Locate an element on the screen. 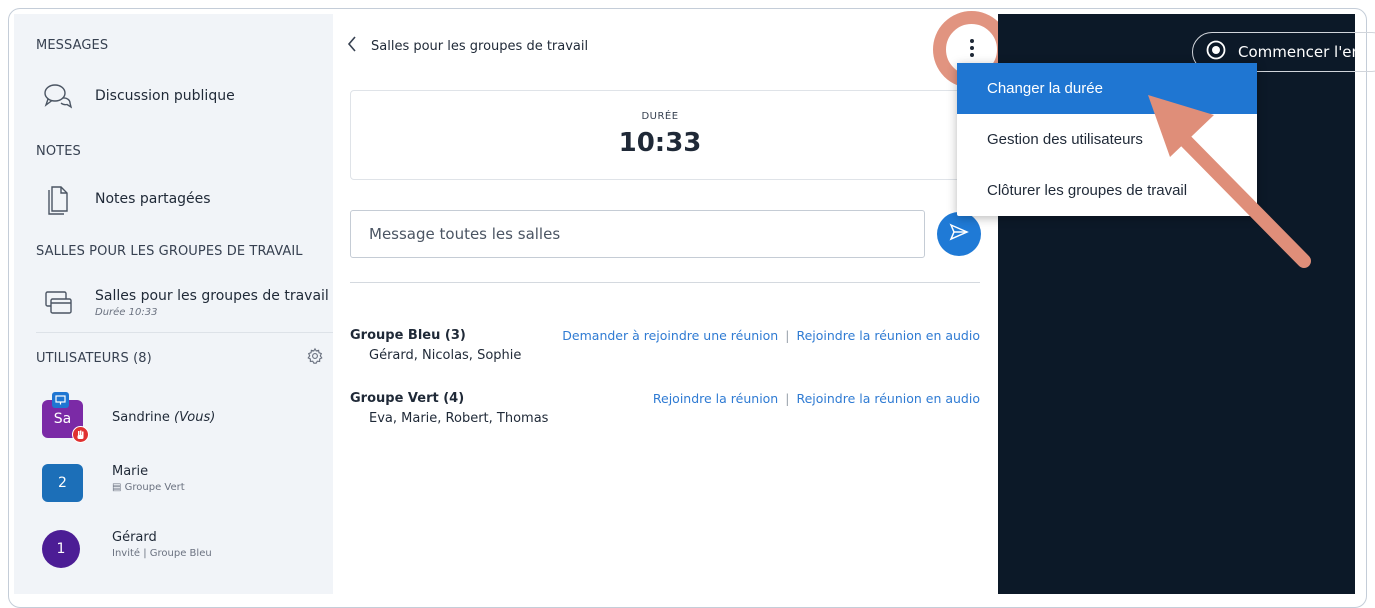 The height and width of the screenshot is (608, 1375). user-room: Groupe Vert is located at coordinates (154, 487).